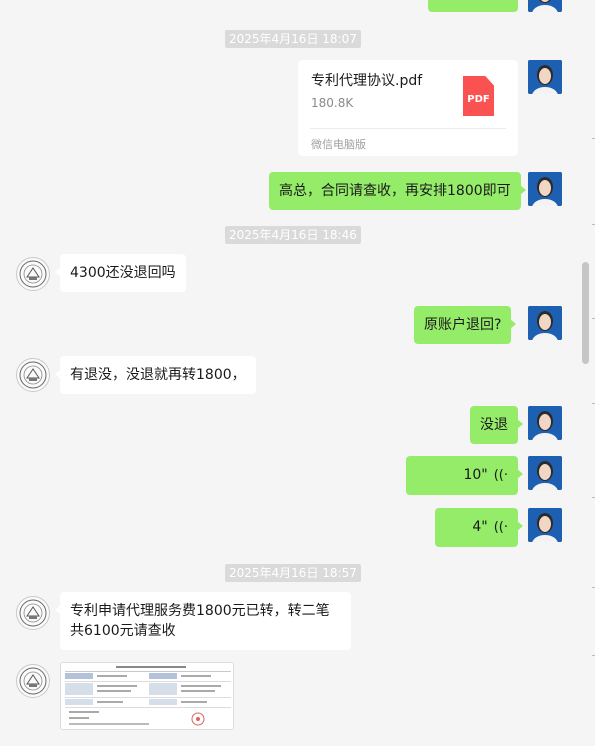 This screenshot has width=595, height=746. Describe the element at coordinates (496, 425) in the screenshot. I see `message-bubble-mine: 没退` at that location.